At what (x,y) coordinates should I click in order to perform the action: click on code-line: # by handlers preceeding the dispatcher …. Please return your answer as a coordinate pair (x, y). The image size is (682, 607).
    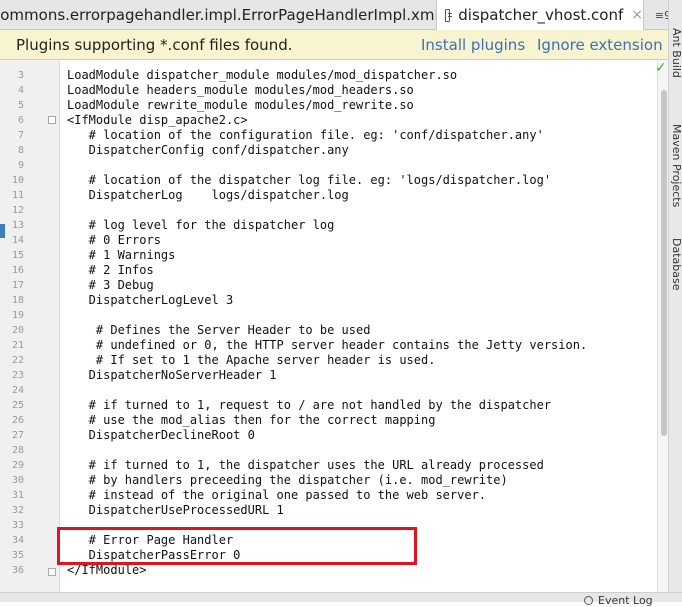
    Looking at the image, I should click on (287, 480).